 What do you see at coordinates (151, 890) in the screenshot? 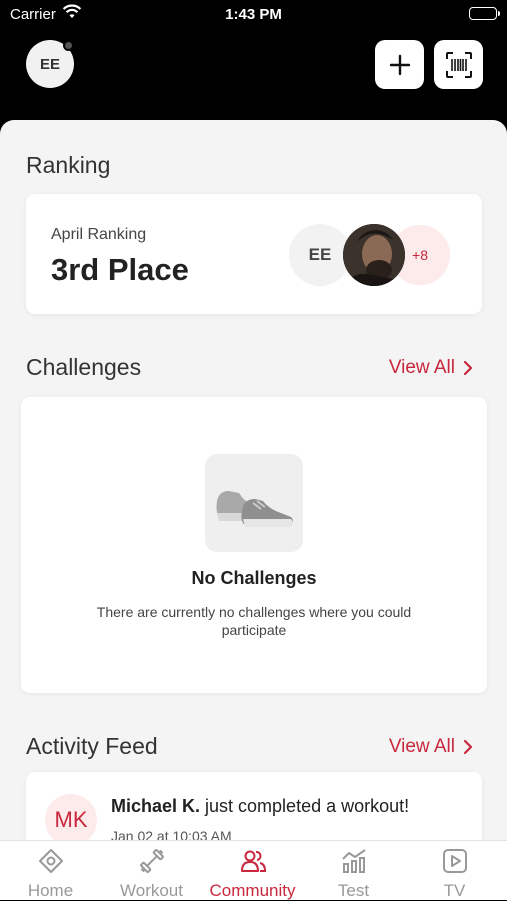
I see `tab-label: Workout` at bounding box center [151, 890].